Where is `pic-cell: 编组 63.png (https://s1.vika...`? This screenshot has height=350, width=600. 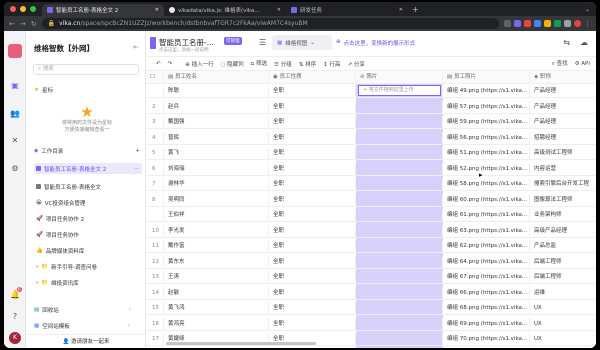 pic-cell: 编组 63.png (https://s1.vika... is located at coordinates (486, 231).